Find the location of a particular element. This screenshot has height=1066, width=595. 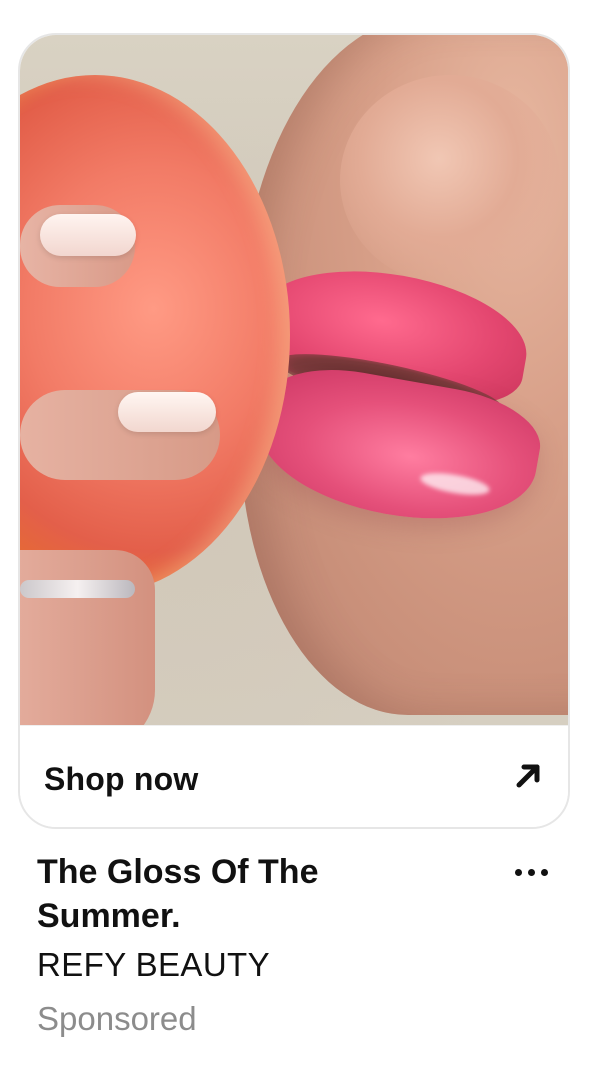

nail-top is located at coordinates (88, 235).